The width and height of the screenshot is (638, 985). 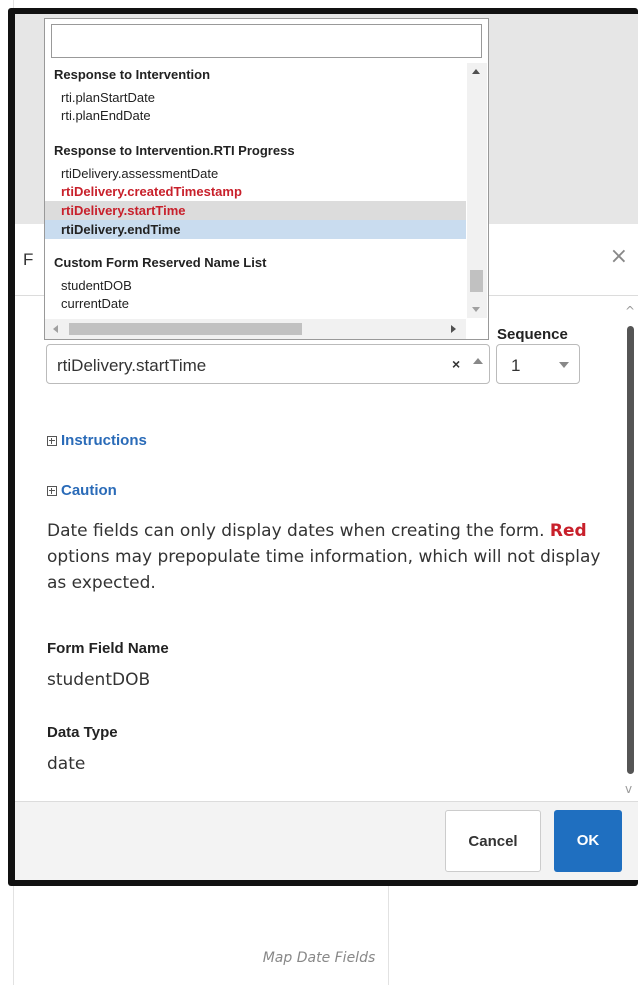 I want to click on caution-label: Caution, so click(x=89, y=490).